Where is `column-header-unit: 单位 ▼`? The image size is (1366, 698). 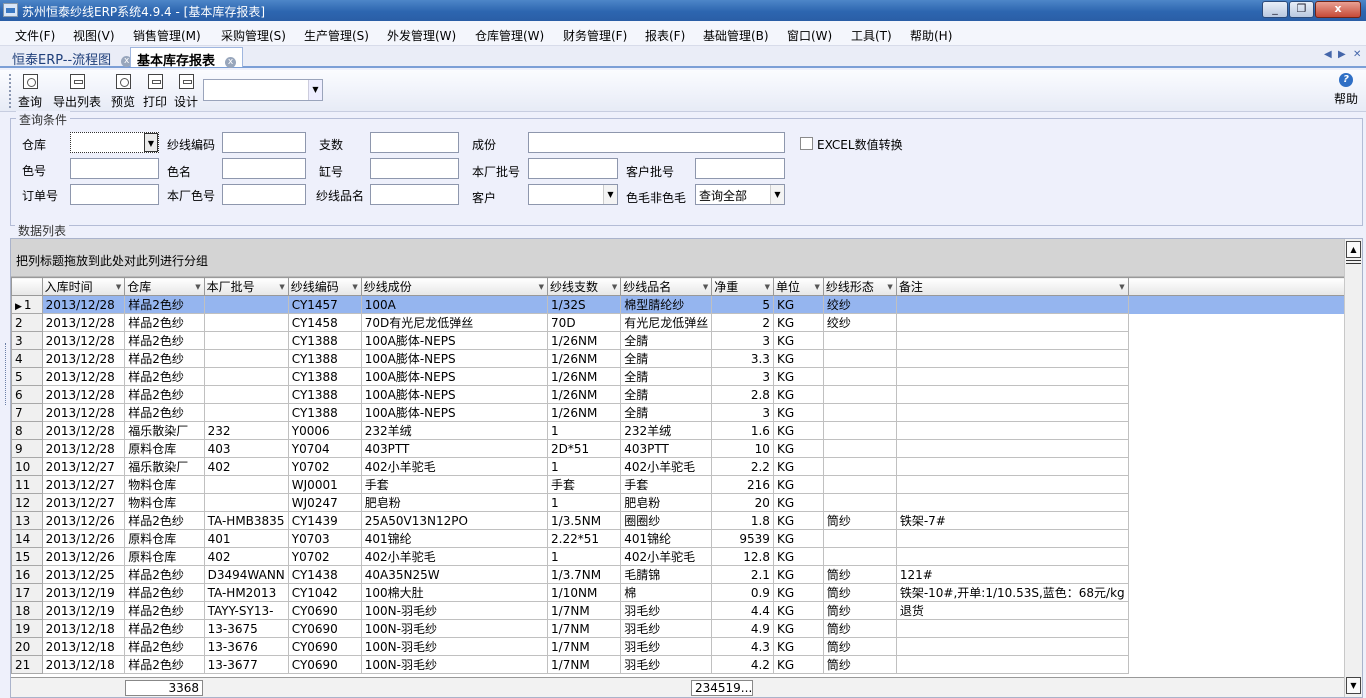 column-header-unit: 单位 ▼ is located at coordinates (798, 286).